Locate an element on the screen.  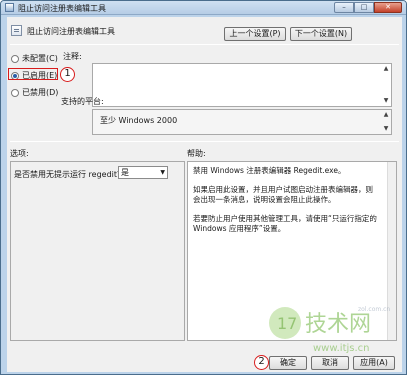
policy-window-icon is located at coordinates (9, 7).